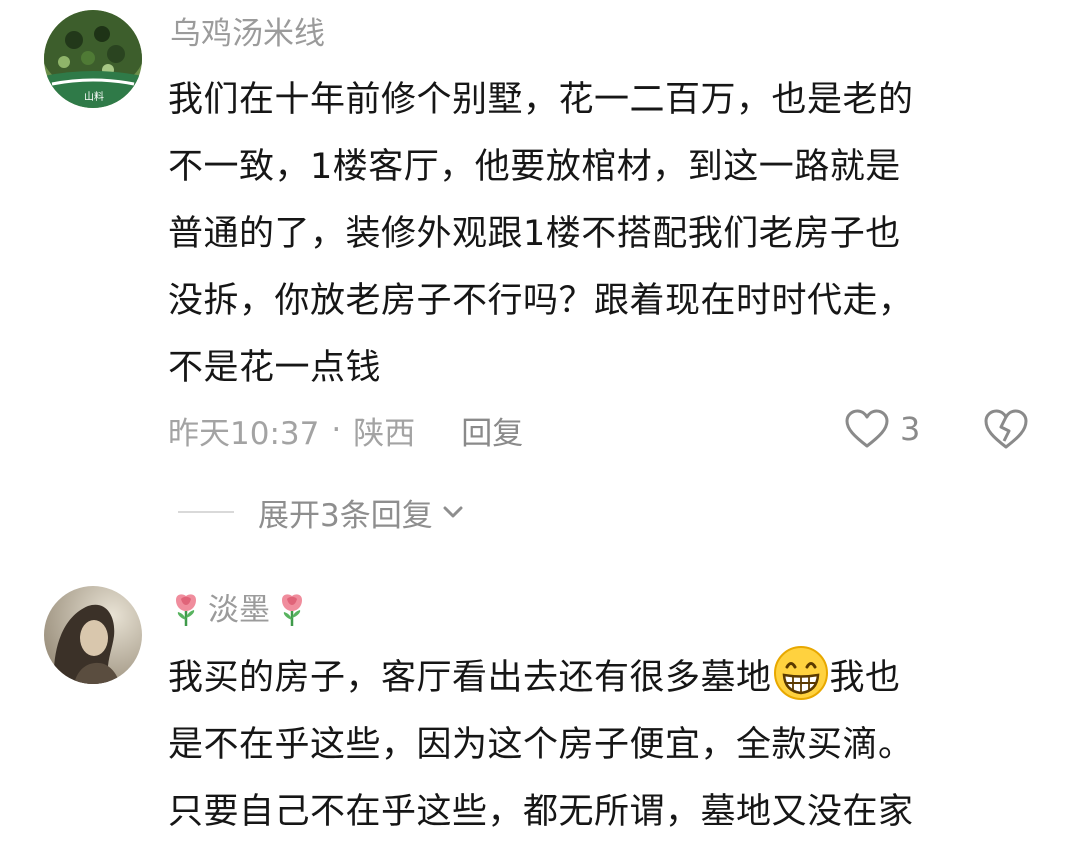 Image resolution: width=1079 pixels, height=854 pixels. What do you see at coordinates (275, 368) in the screenshot?
I see `comment-line: 不是花一点钱` at bounding box center [275, 368].